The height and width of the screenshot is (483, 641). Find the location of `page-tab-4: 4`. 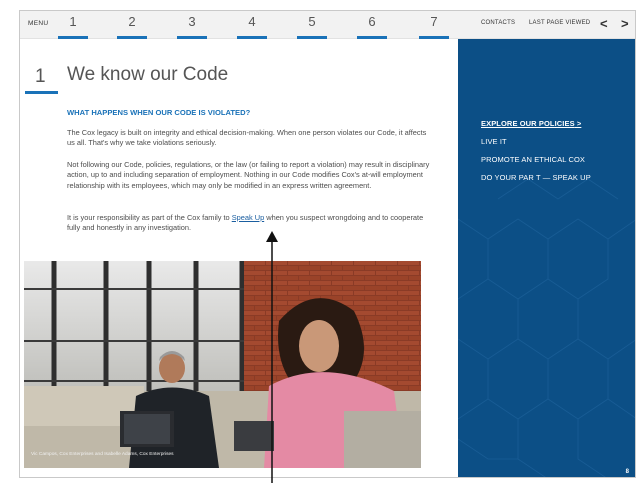

page-tab-4: 4 is located at coordinates (252, 26).